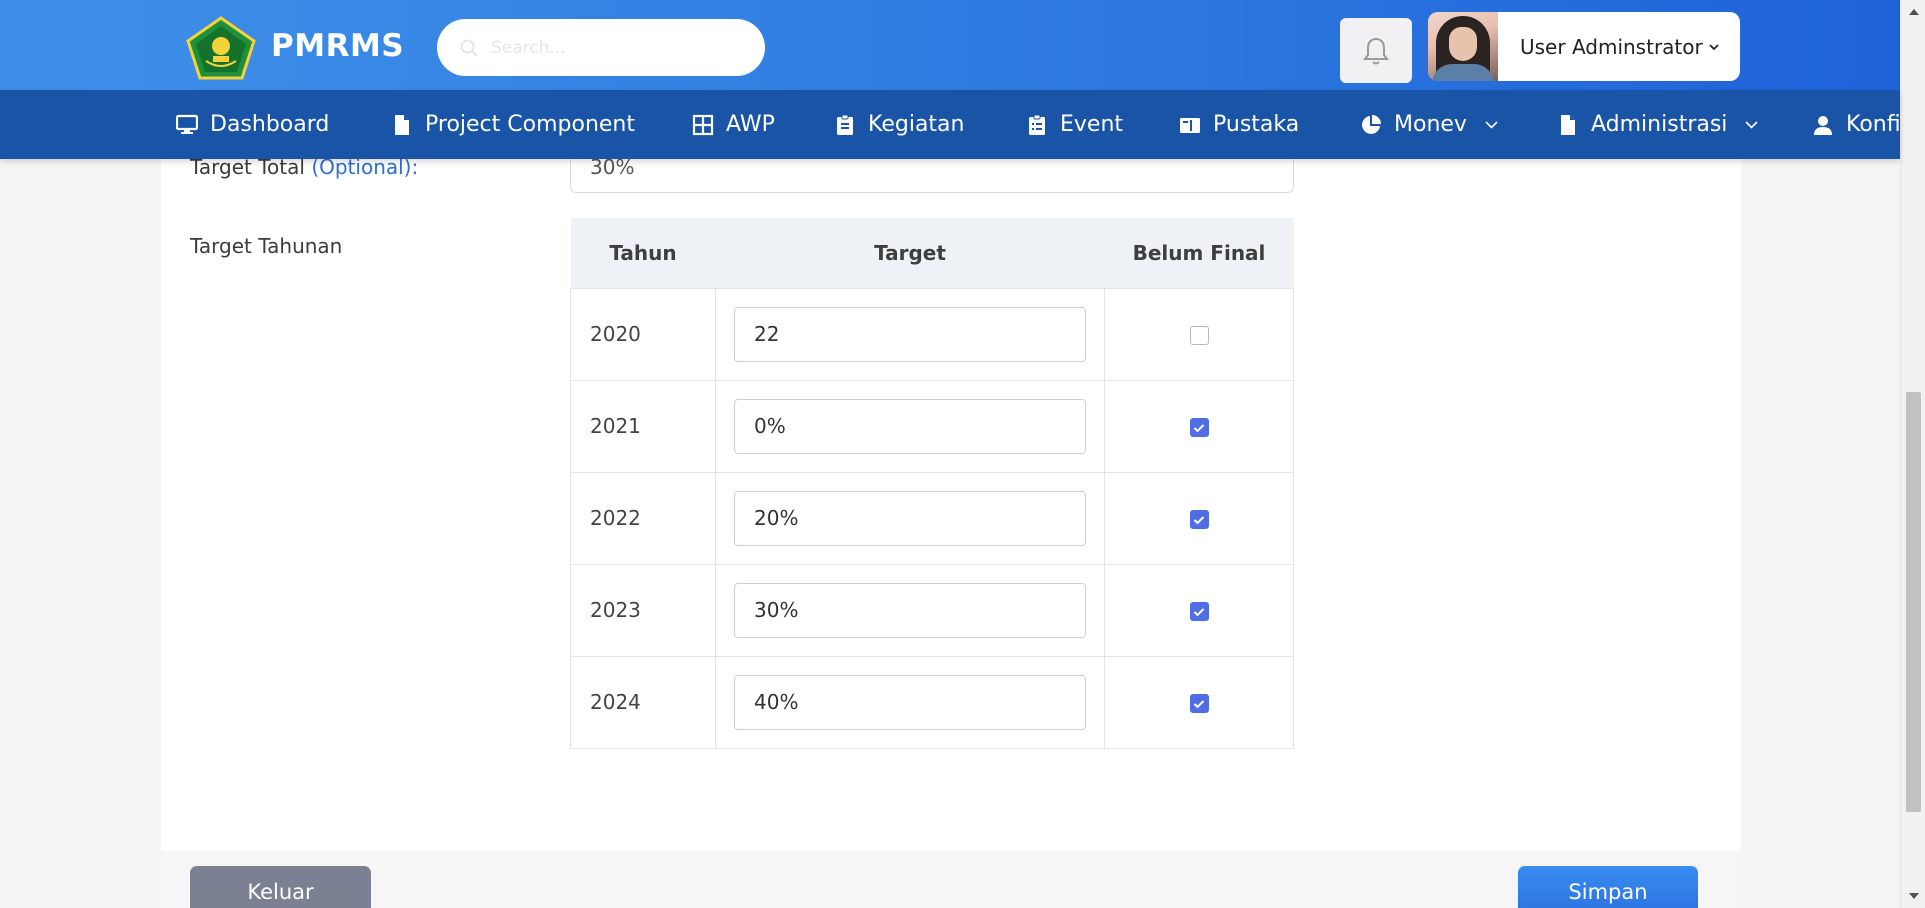  I want to click on nav-item-konfigurasi: Konfi, so click(1856, 124).